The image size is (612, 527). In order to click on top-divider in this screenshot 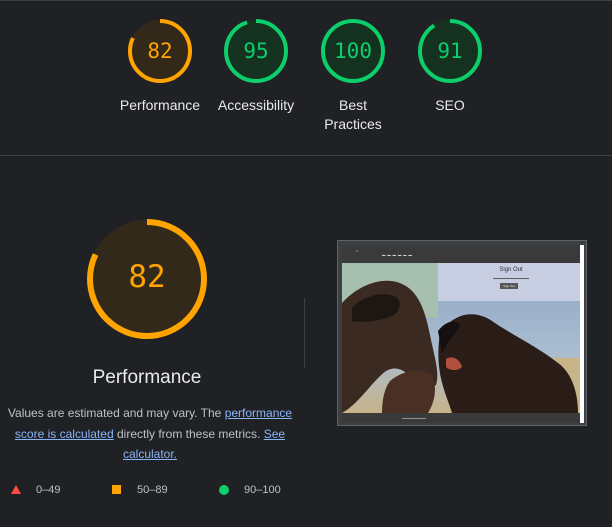, I will do `click(306, 0)`.